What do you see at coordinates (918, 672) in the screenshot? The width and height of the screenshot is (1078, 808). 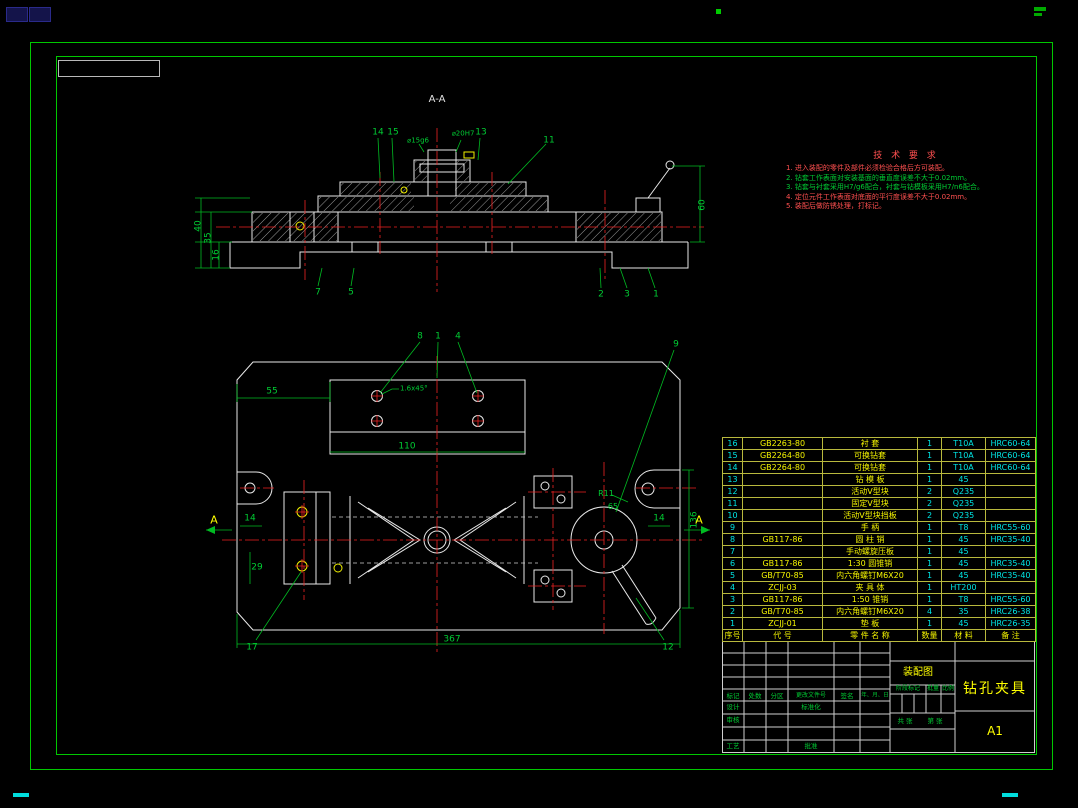 I see `drawing-type-label: 装配图` at bounding box center [918, 672].